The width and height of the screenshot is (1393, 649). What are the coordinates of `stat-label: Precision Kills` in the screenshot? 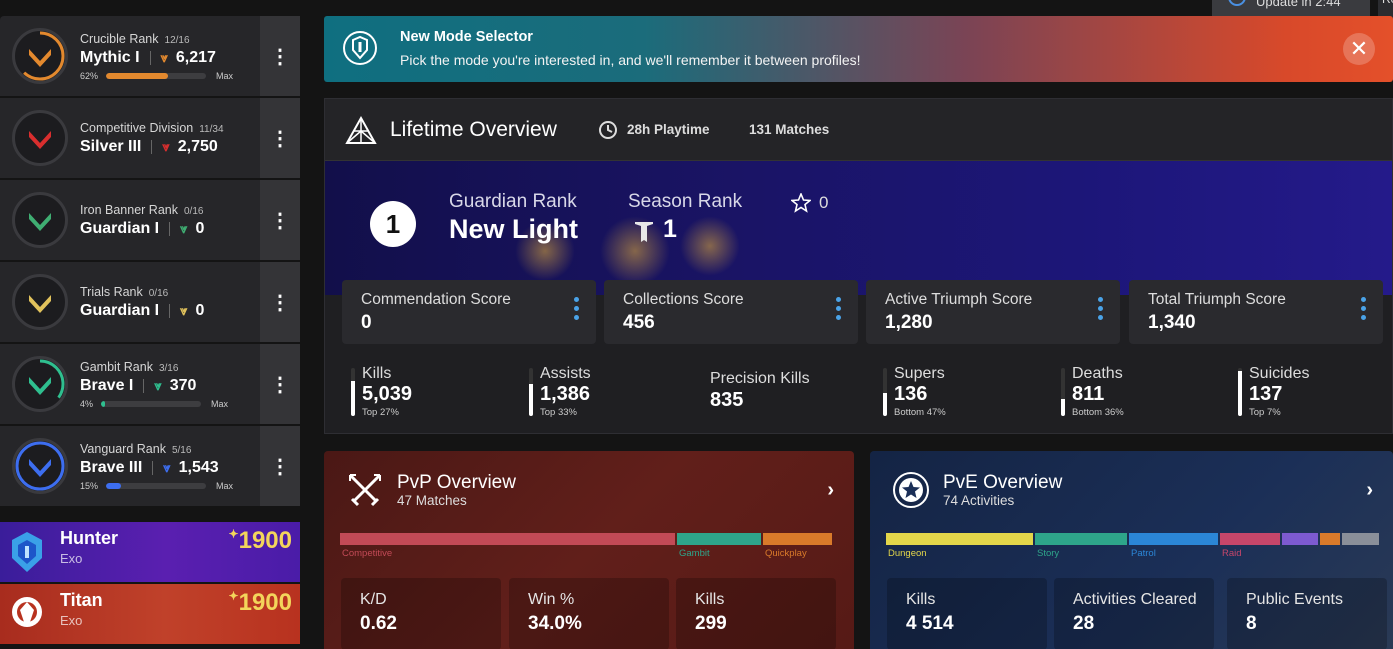 It's located at (760, 378).